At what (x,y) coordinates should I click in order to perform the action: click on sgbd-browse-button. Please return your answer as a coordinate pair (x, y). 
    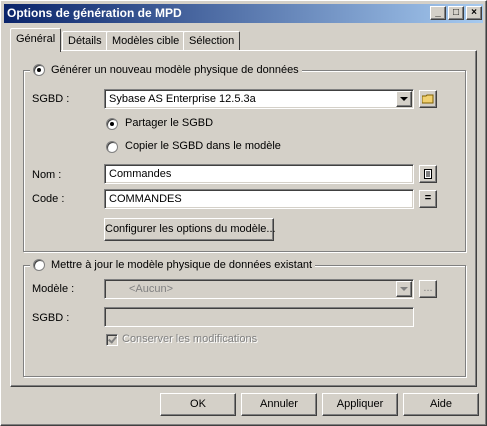
    Looking at the image, I should click on (428, 99).